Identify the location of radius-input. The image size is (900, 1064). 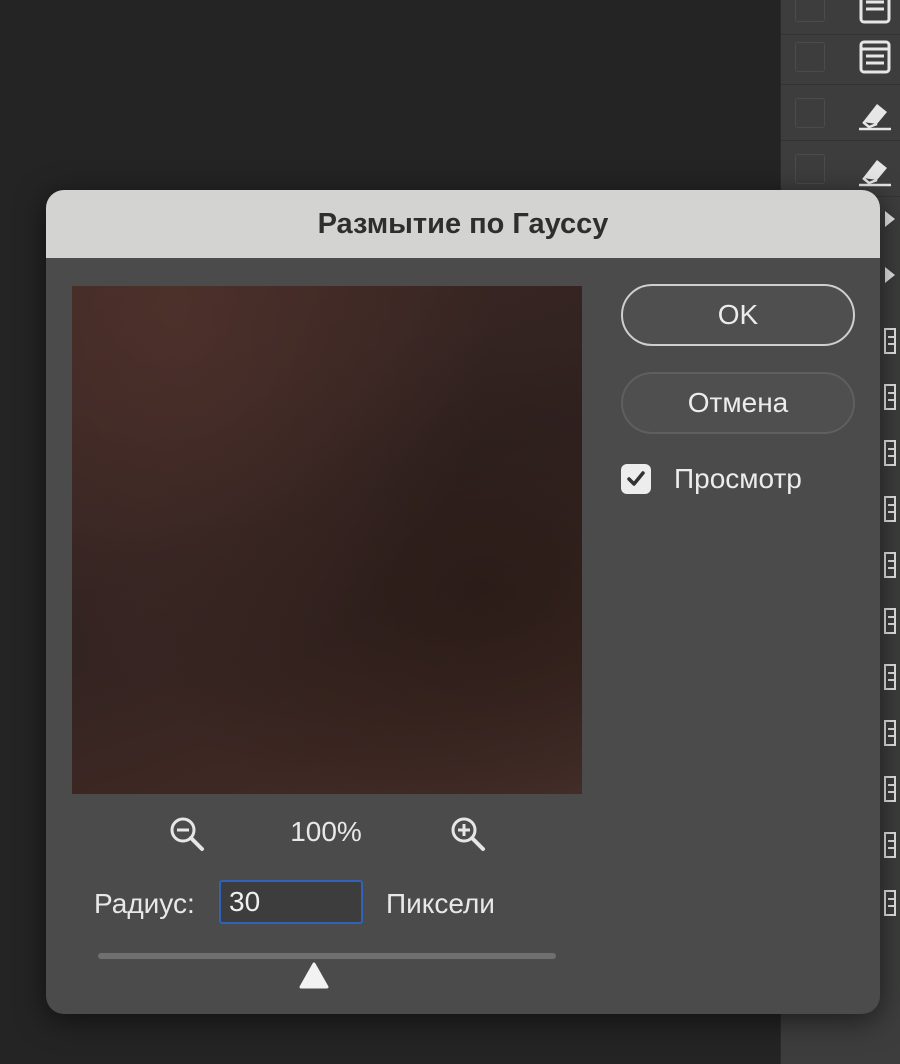
(291, 902).